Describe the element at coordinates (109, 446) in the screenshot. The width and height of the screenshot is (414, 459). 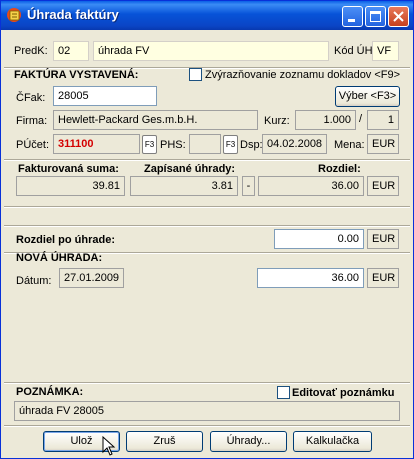
I see `mouse-cursor-icon` at that location.